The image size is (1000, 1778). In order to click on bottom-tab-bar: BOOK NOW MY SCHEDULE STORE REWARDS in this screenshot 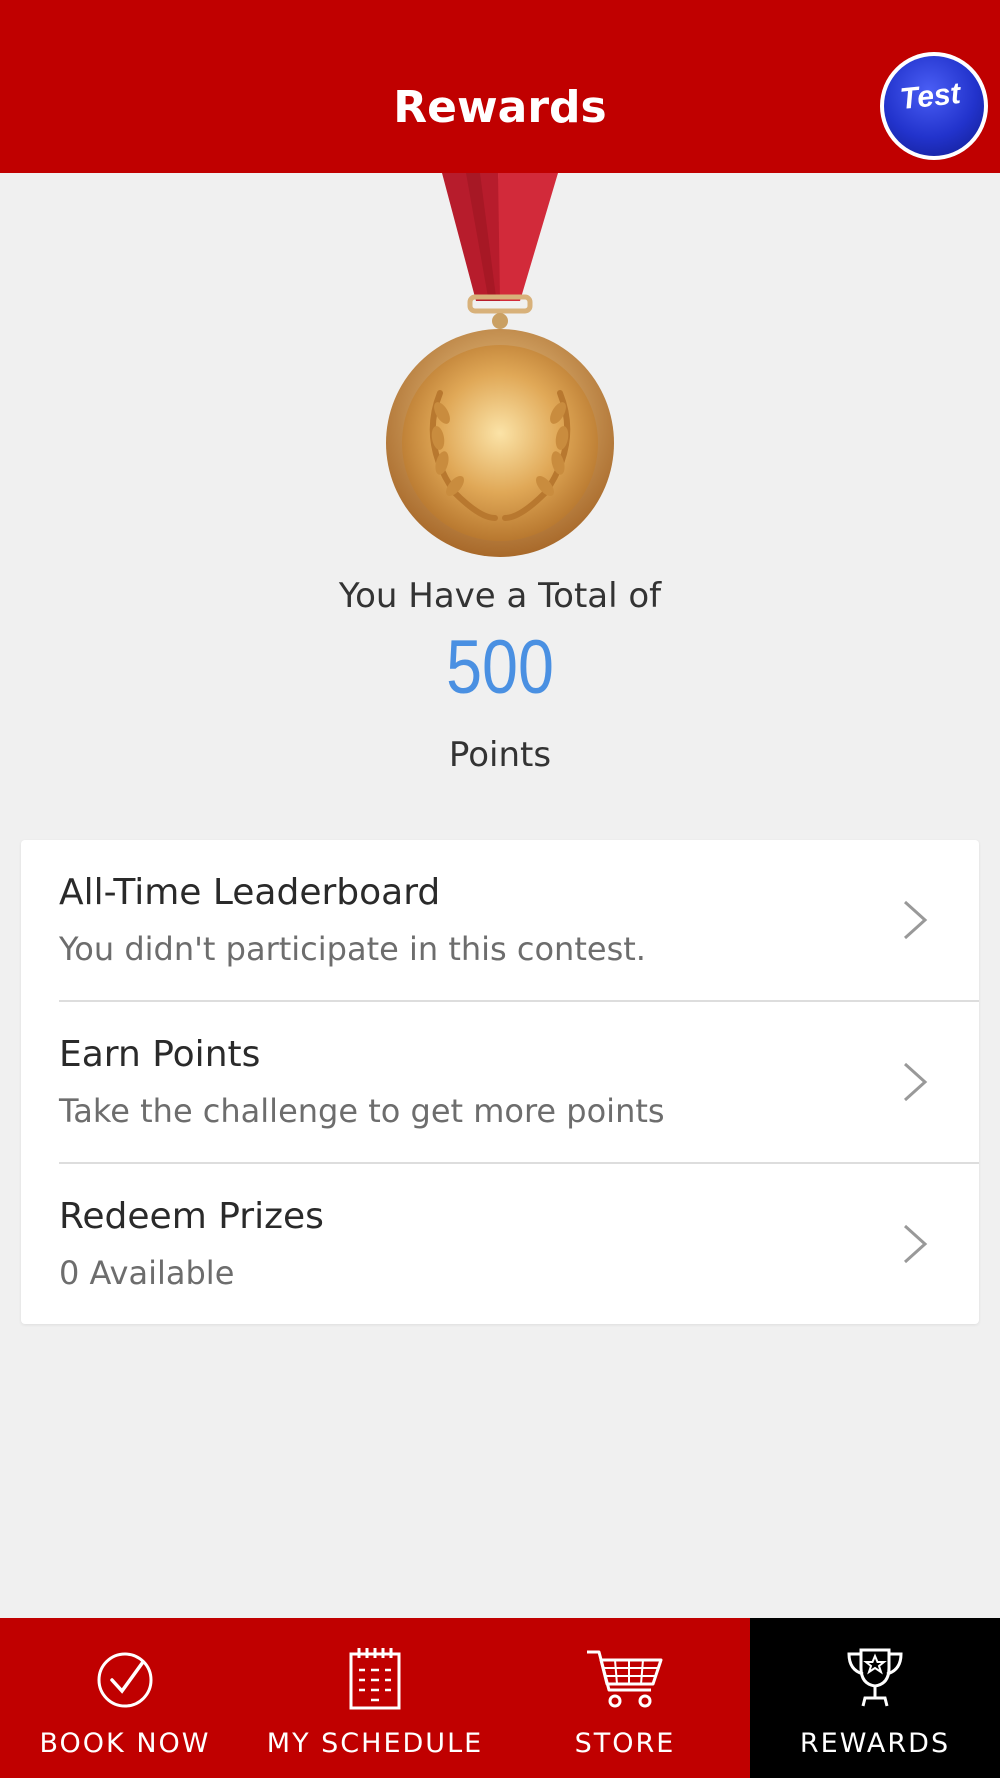, I will do `click(500, 1698)`.